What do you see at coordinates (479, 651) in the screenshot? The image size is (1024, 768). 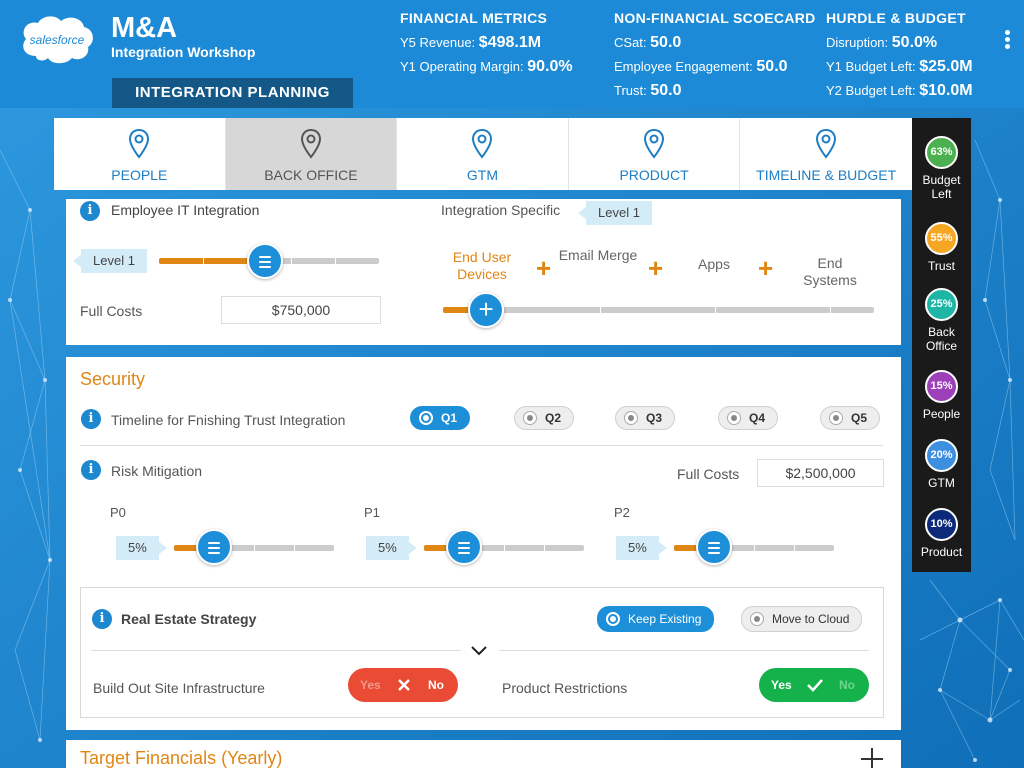 I see `chevron-down-icon` at bounding box center [479, 651].